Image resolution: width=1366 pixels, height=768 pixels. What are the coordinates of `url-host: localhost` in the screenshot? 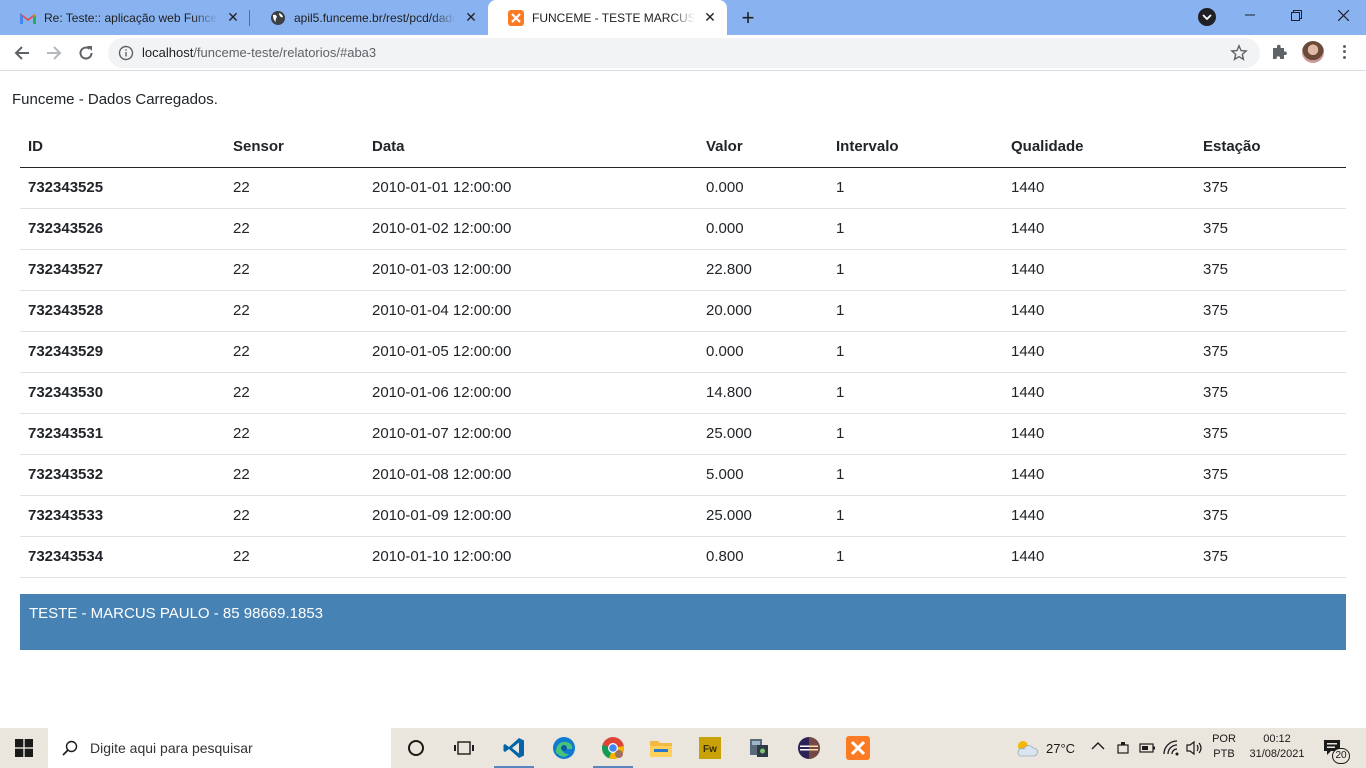 It's located at (168, 52).